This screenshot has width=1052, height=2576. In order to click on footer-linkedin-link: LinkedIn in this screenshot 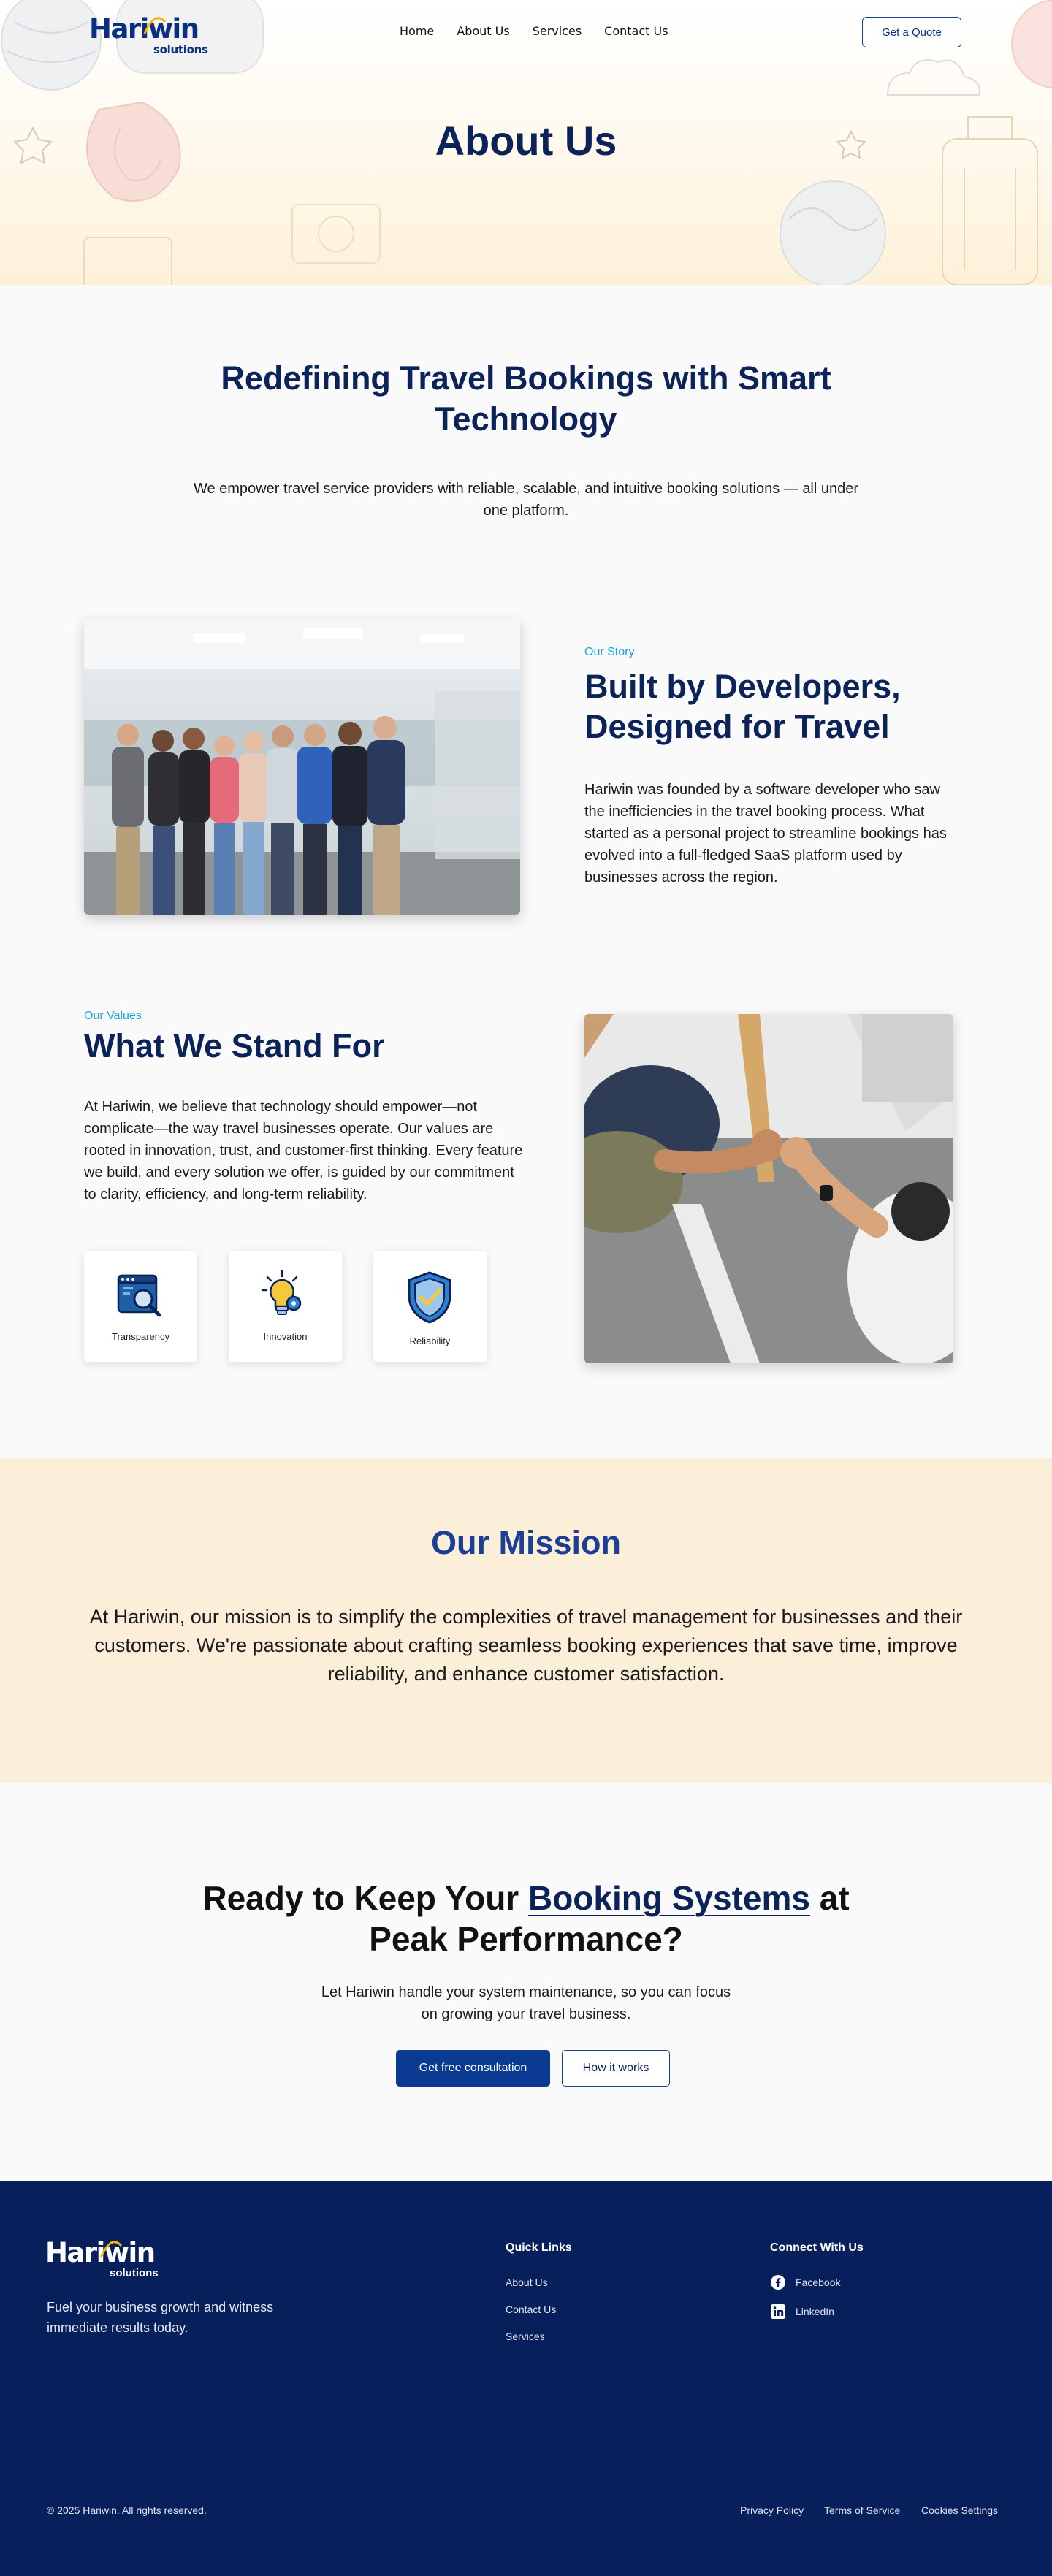, I will do `click(802, 2311)`.